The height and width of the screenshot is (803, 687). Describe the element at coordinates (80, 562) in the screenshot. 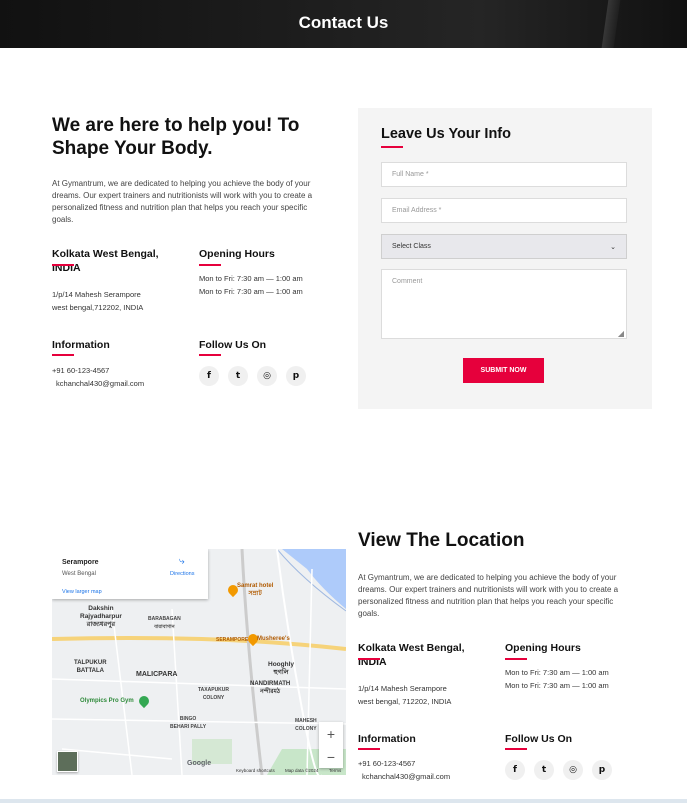

I see `map-place-name: Serampore` at that location.